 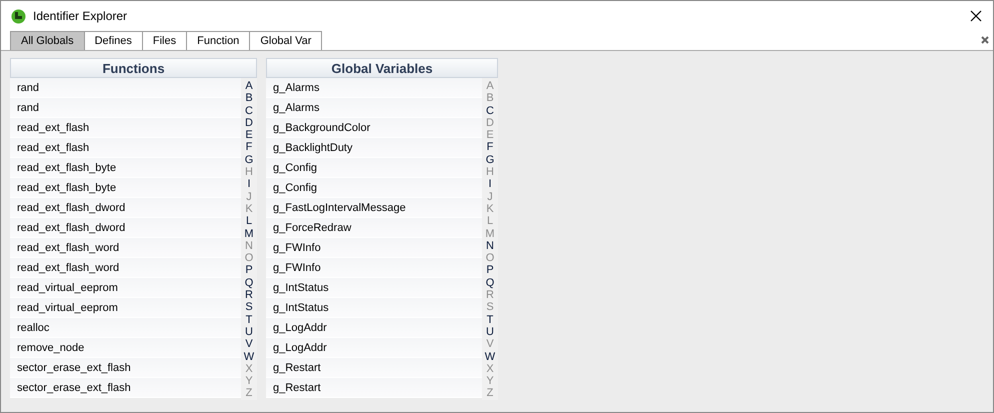 I want to click on index-letter: B, so click(x=249, y=98).